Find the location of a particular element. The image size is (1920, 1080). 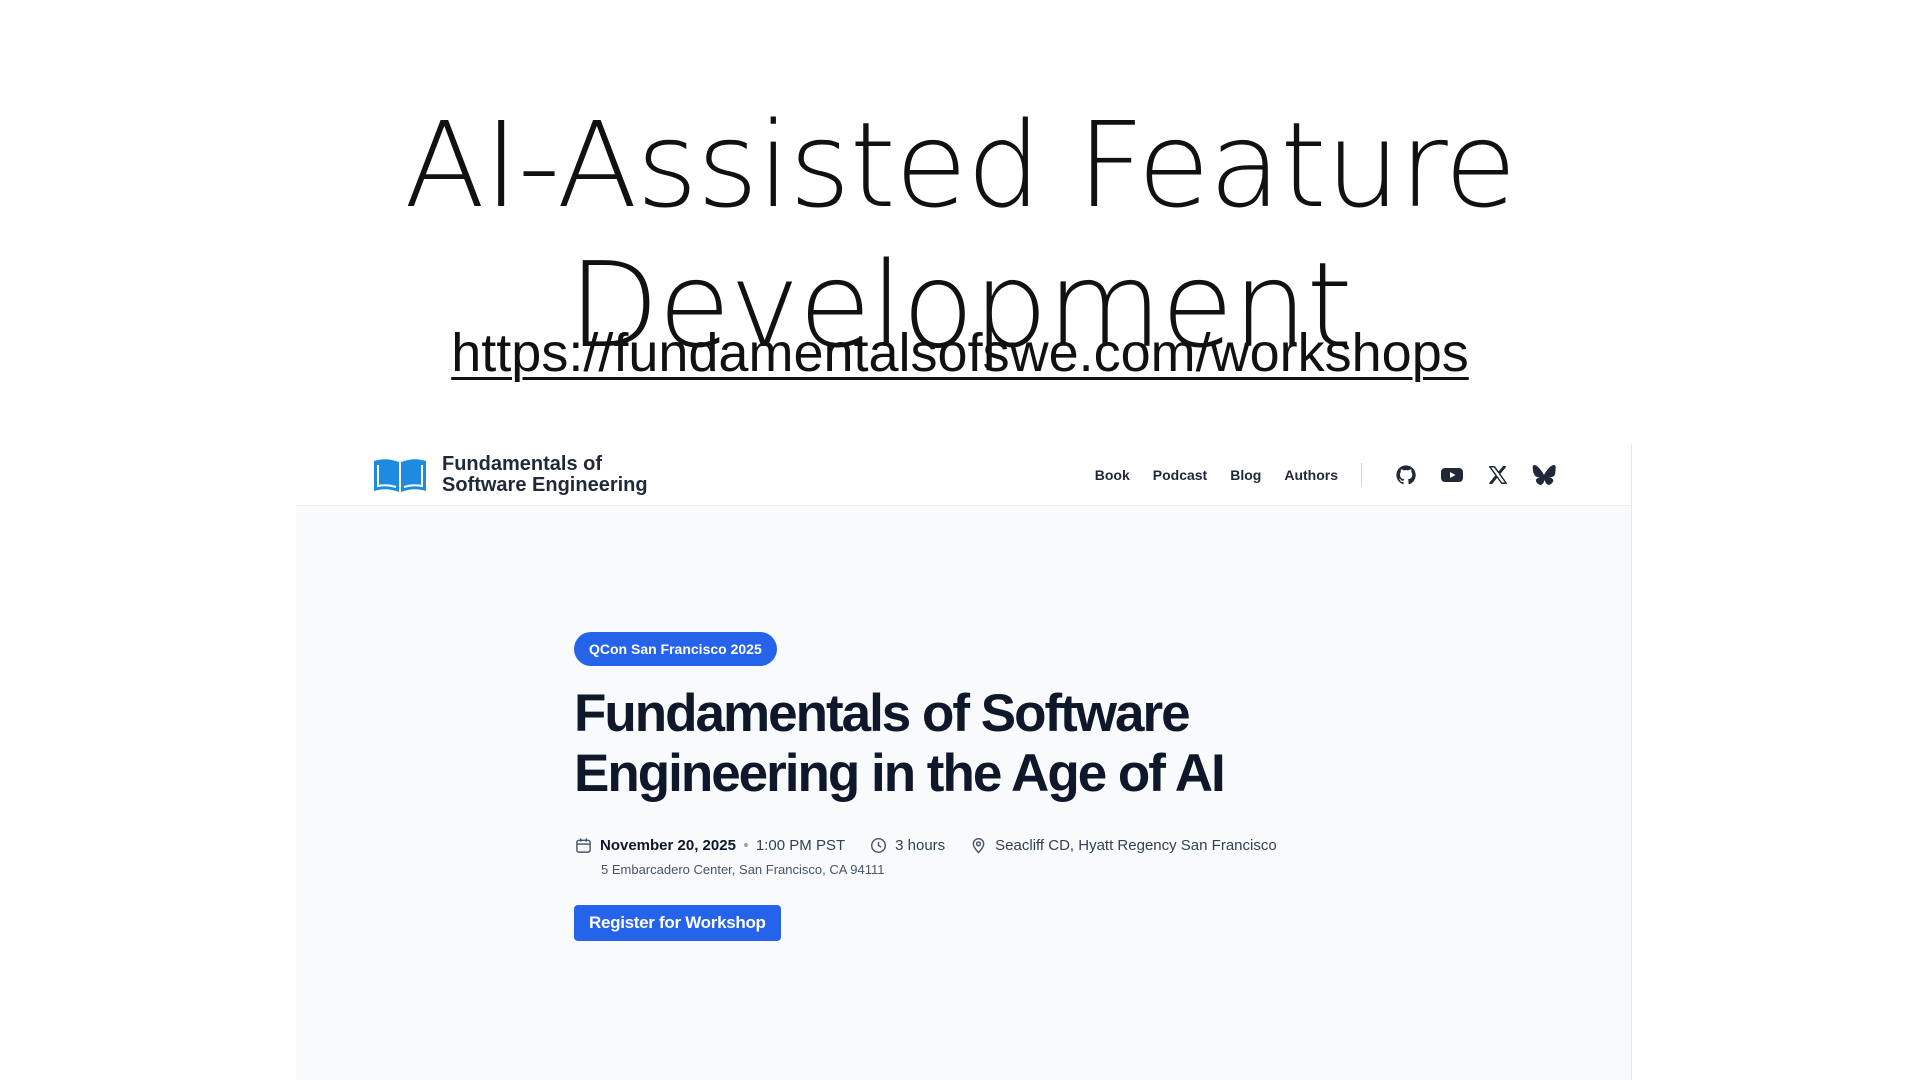

bluesky-icon is located at coordinates (1544, 475).